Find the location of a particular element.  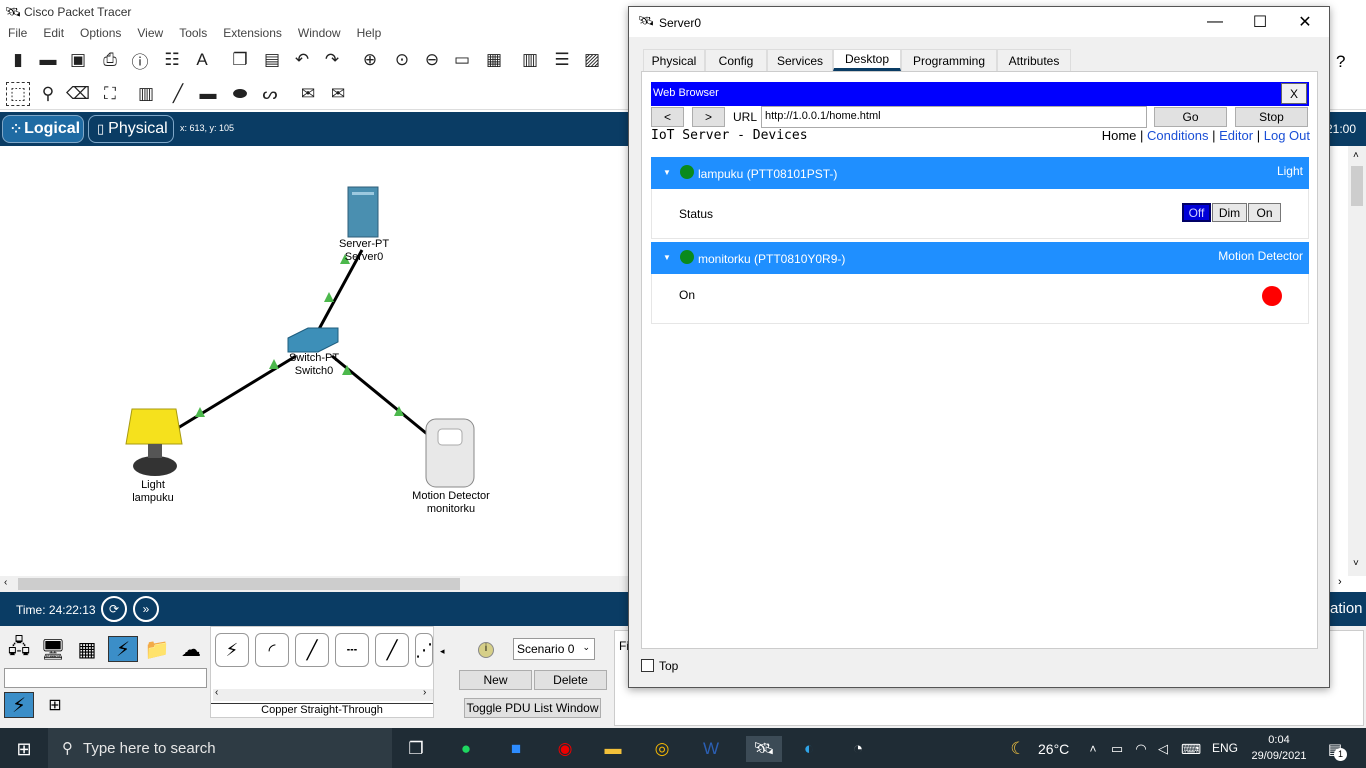

zoom-reset-icon: ⊙ is located at coordinates (402, 60).